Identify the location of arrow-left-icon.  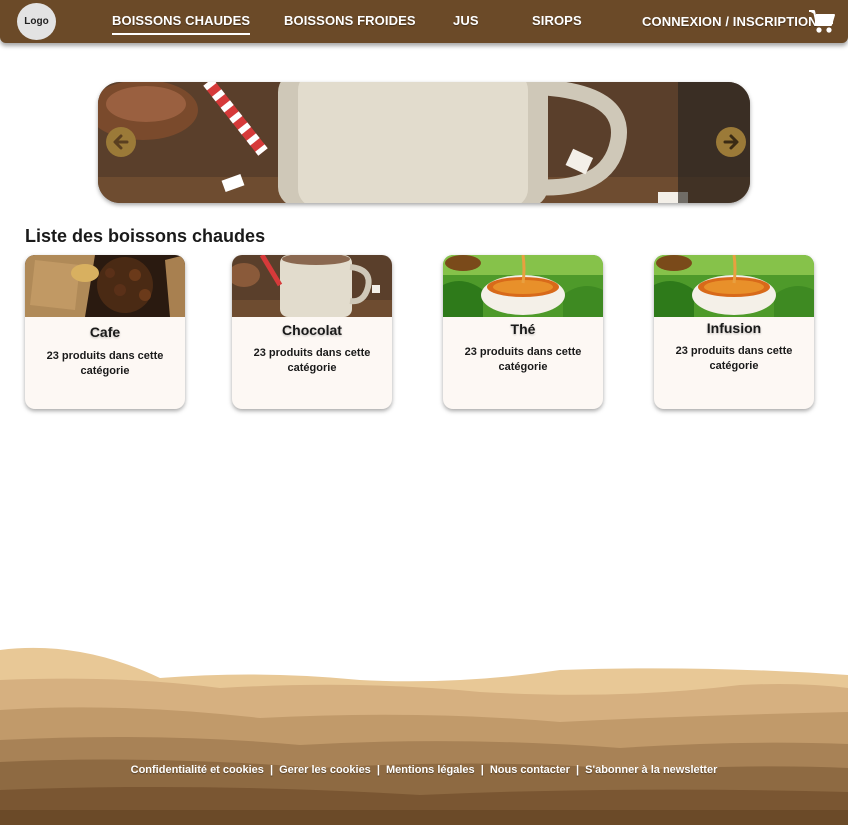
(121, 142).